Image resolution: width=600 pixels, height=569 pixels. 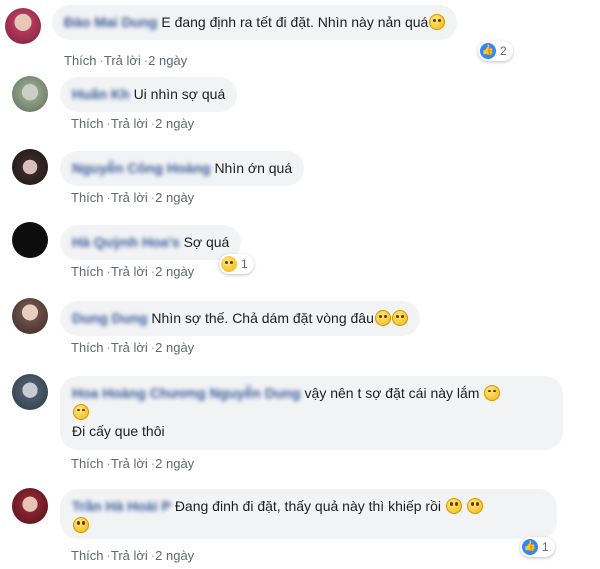 I want to click on sad-reaction-icon, so click(x=229, y=264).